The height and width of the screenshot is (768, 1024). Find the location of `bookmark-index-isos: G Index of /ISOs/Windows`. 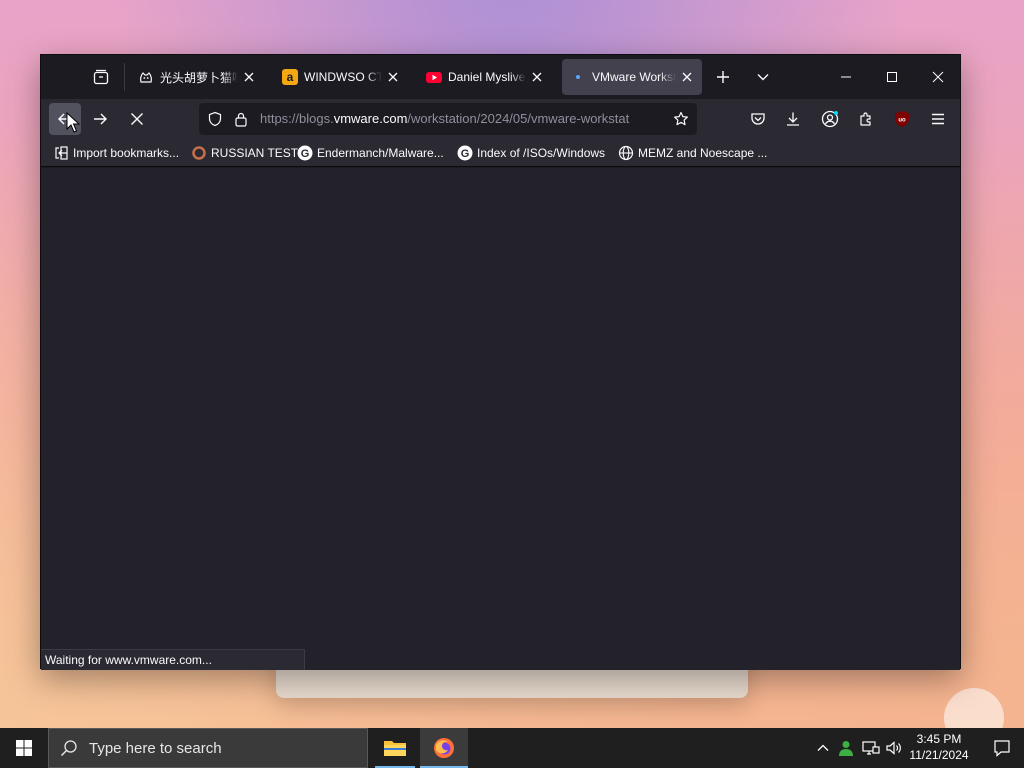

bookmark-index-isos: G Index of /ISOs/Windows is located at coordinates (531, 153).